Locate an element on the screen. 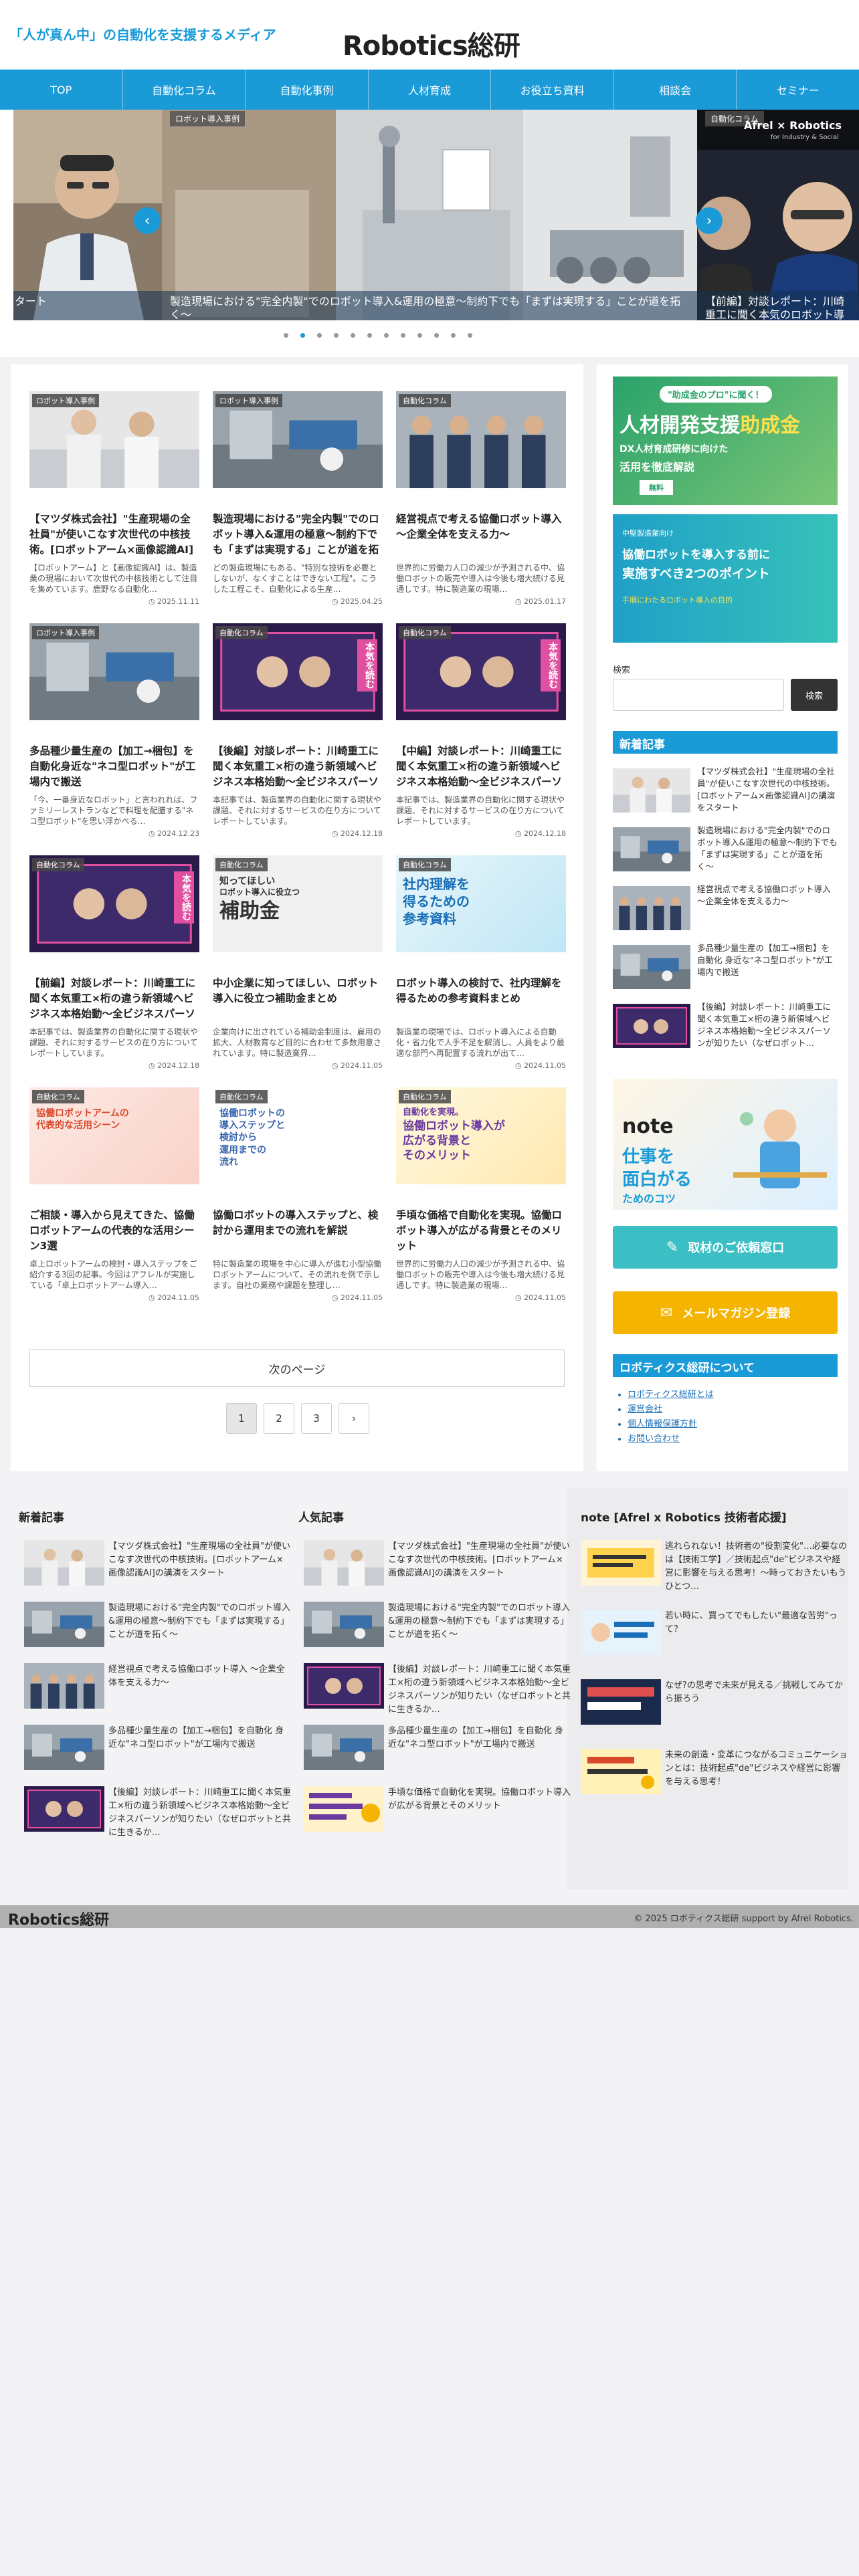 This screenshot has height=2576, width=859. contact-request-button: ✎ 取材のご依頼窓口 is located at coordinates (725, 1247).